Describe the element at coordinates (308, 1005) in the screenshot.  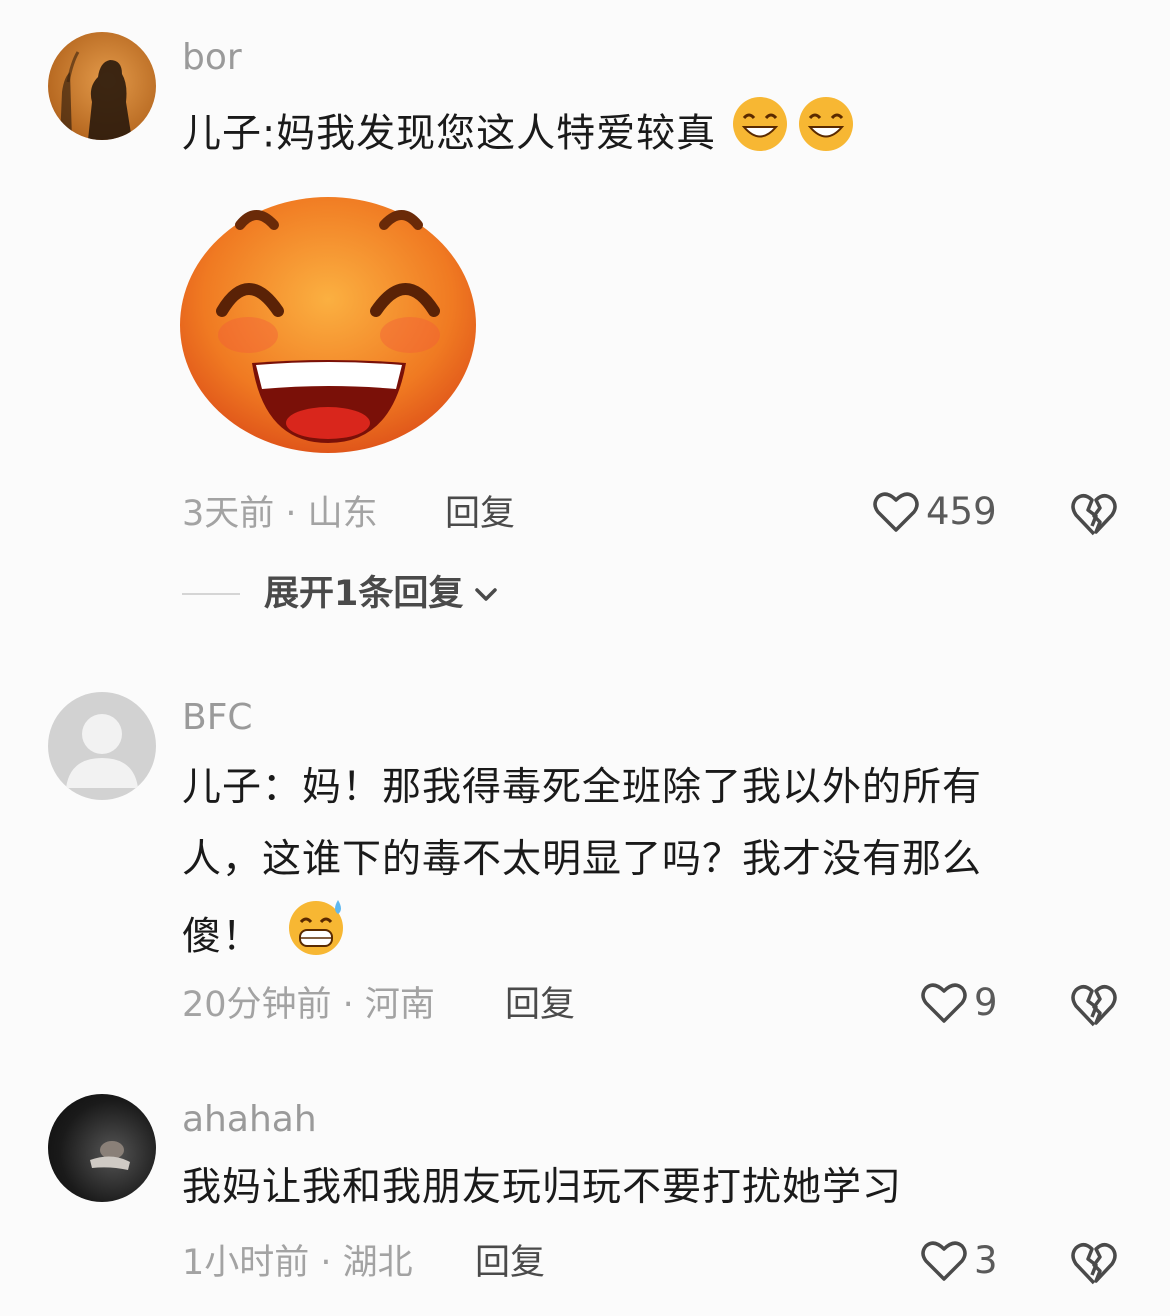
I see `time-location: 20分钟前 · 河南` at that location.